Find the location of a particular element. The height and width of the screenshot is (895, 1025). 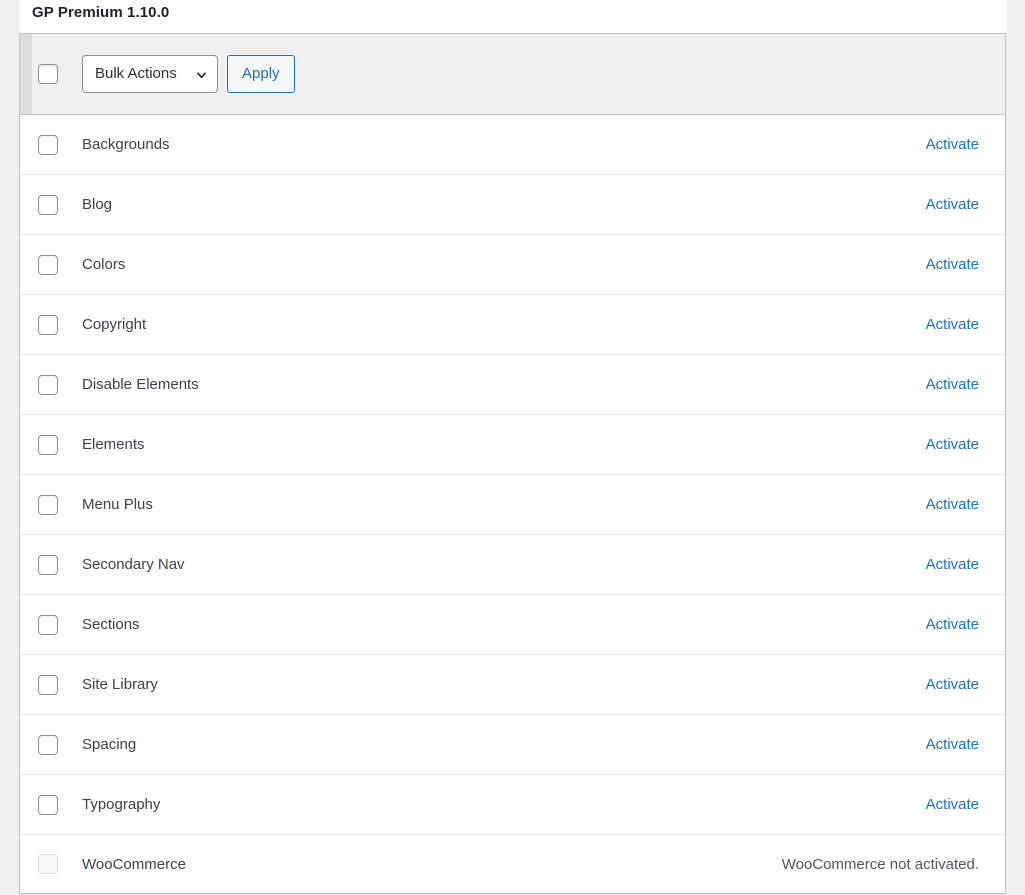

module-name: Disable Elements is located at coordinates (140, 384).